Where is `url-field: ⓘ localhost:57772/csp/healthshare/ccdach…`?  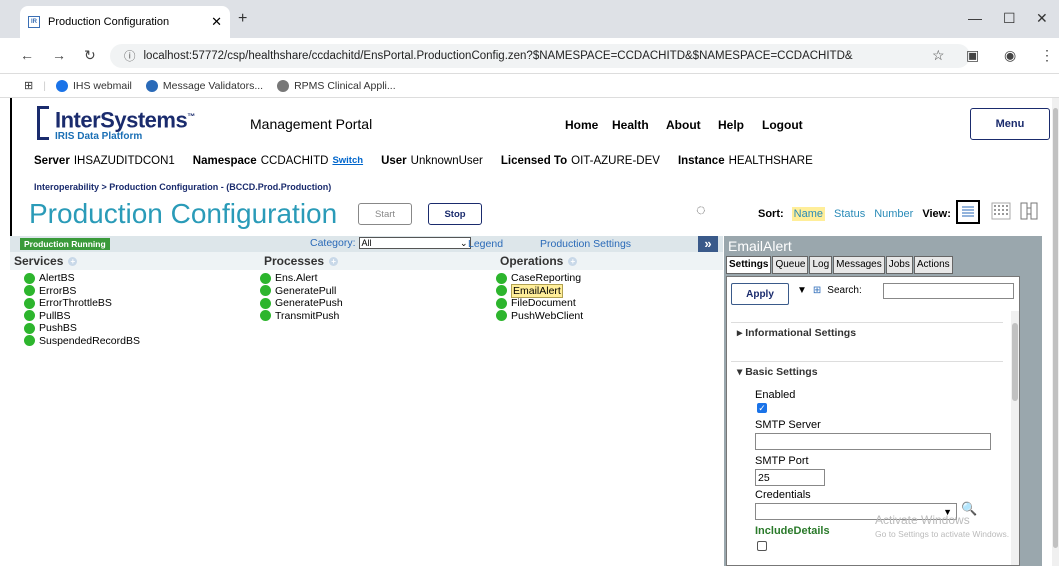 url-field: ⓘ localhost:57772/csp/healthshare/ccdach… is located at coordinates (540, 56).